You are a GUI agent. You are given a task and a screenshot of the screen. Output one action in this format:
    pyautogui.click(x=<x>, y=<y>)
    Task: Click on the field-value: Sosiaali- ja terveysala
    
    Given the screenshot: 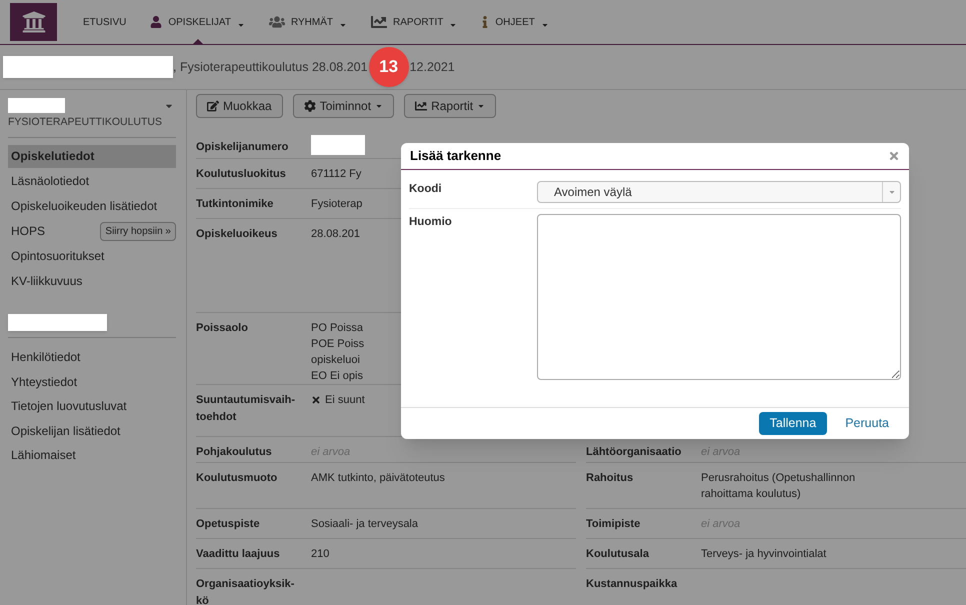 What is the action you would take?
    pyautogui.click(x=364, y=524)
    